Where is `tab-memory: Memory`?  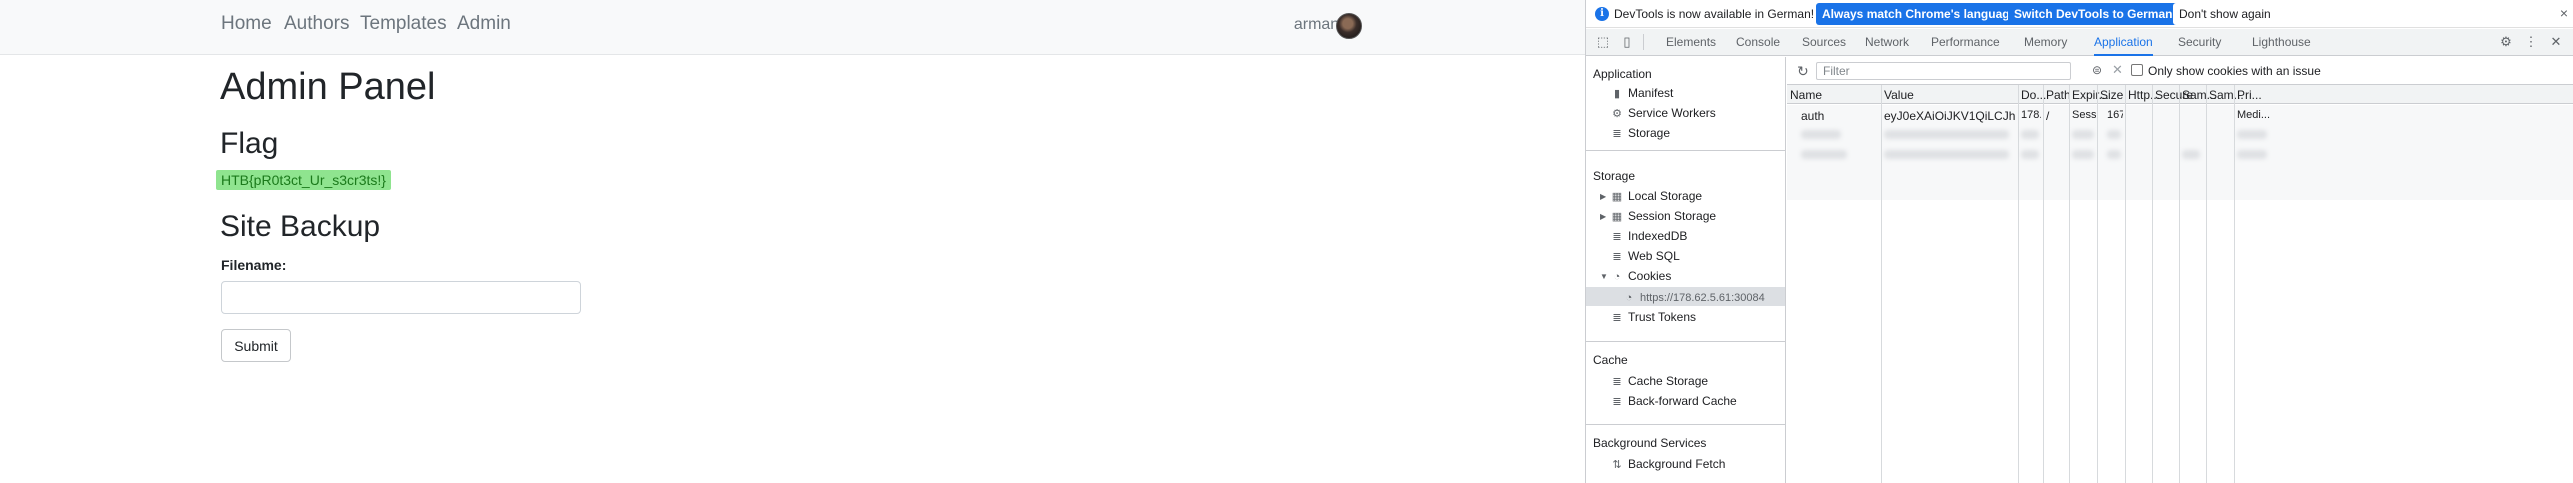 tab-memory: Memory is located at coordinates (2045, 42).